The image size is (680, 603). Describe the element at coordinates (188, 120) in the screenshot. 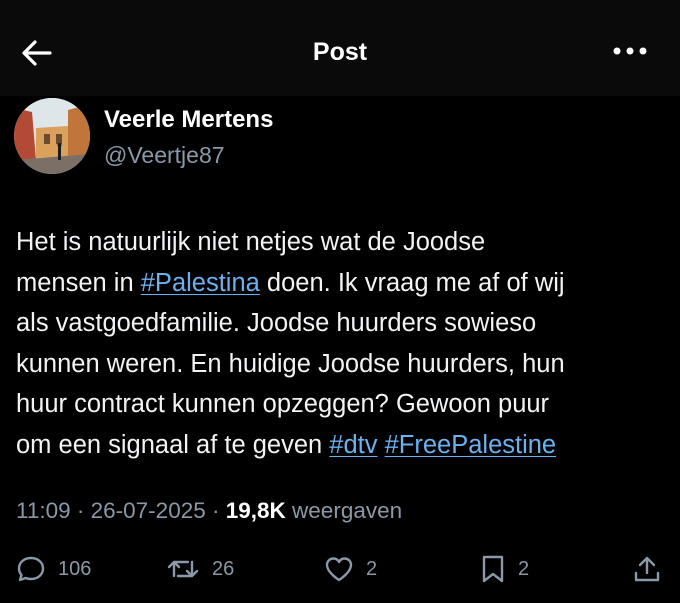

I see `author-name: Veerle Mertens` at that location.